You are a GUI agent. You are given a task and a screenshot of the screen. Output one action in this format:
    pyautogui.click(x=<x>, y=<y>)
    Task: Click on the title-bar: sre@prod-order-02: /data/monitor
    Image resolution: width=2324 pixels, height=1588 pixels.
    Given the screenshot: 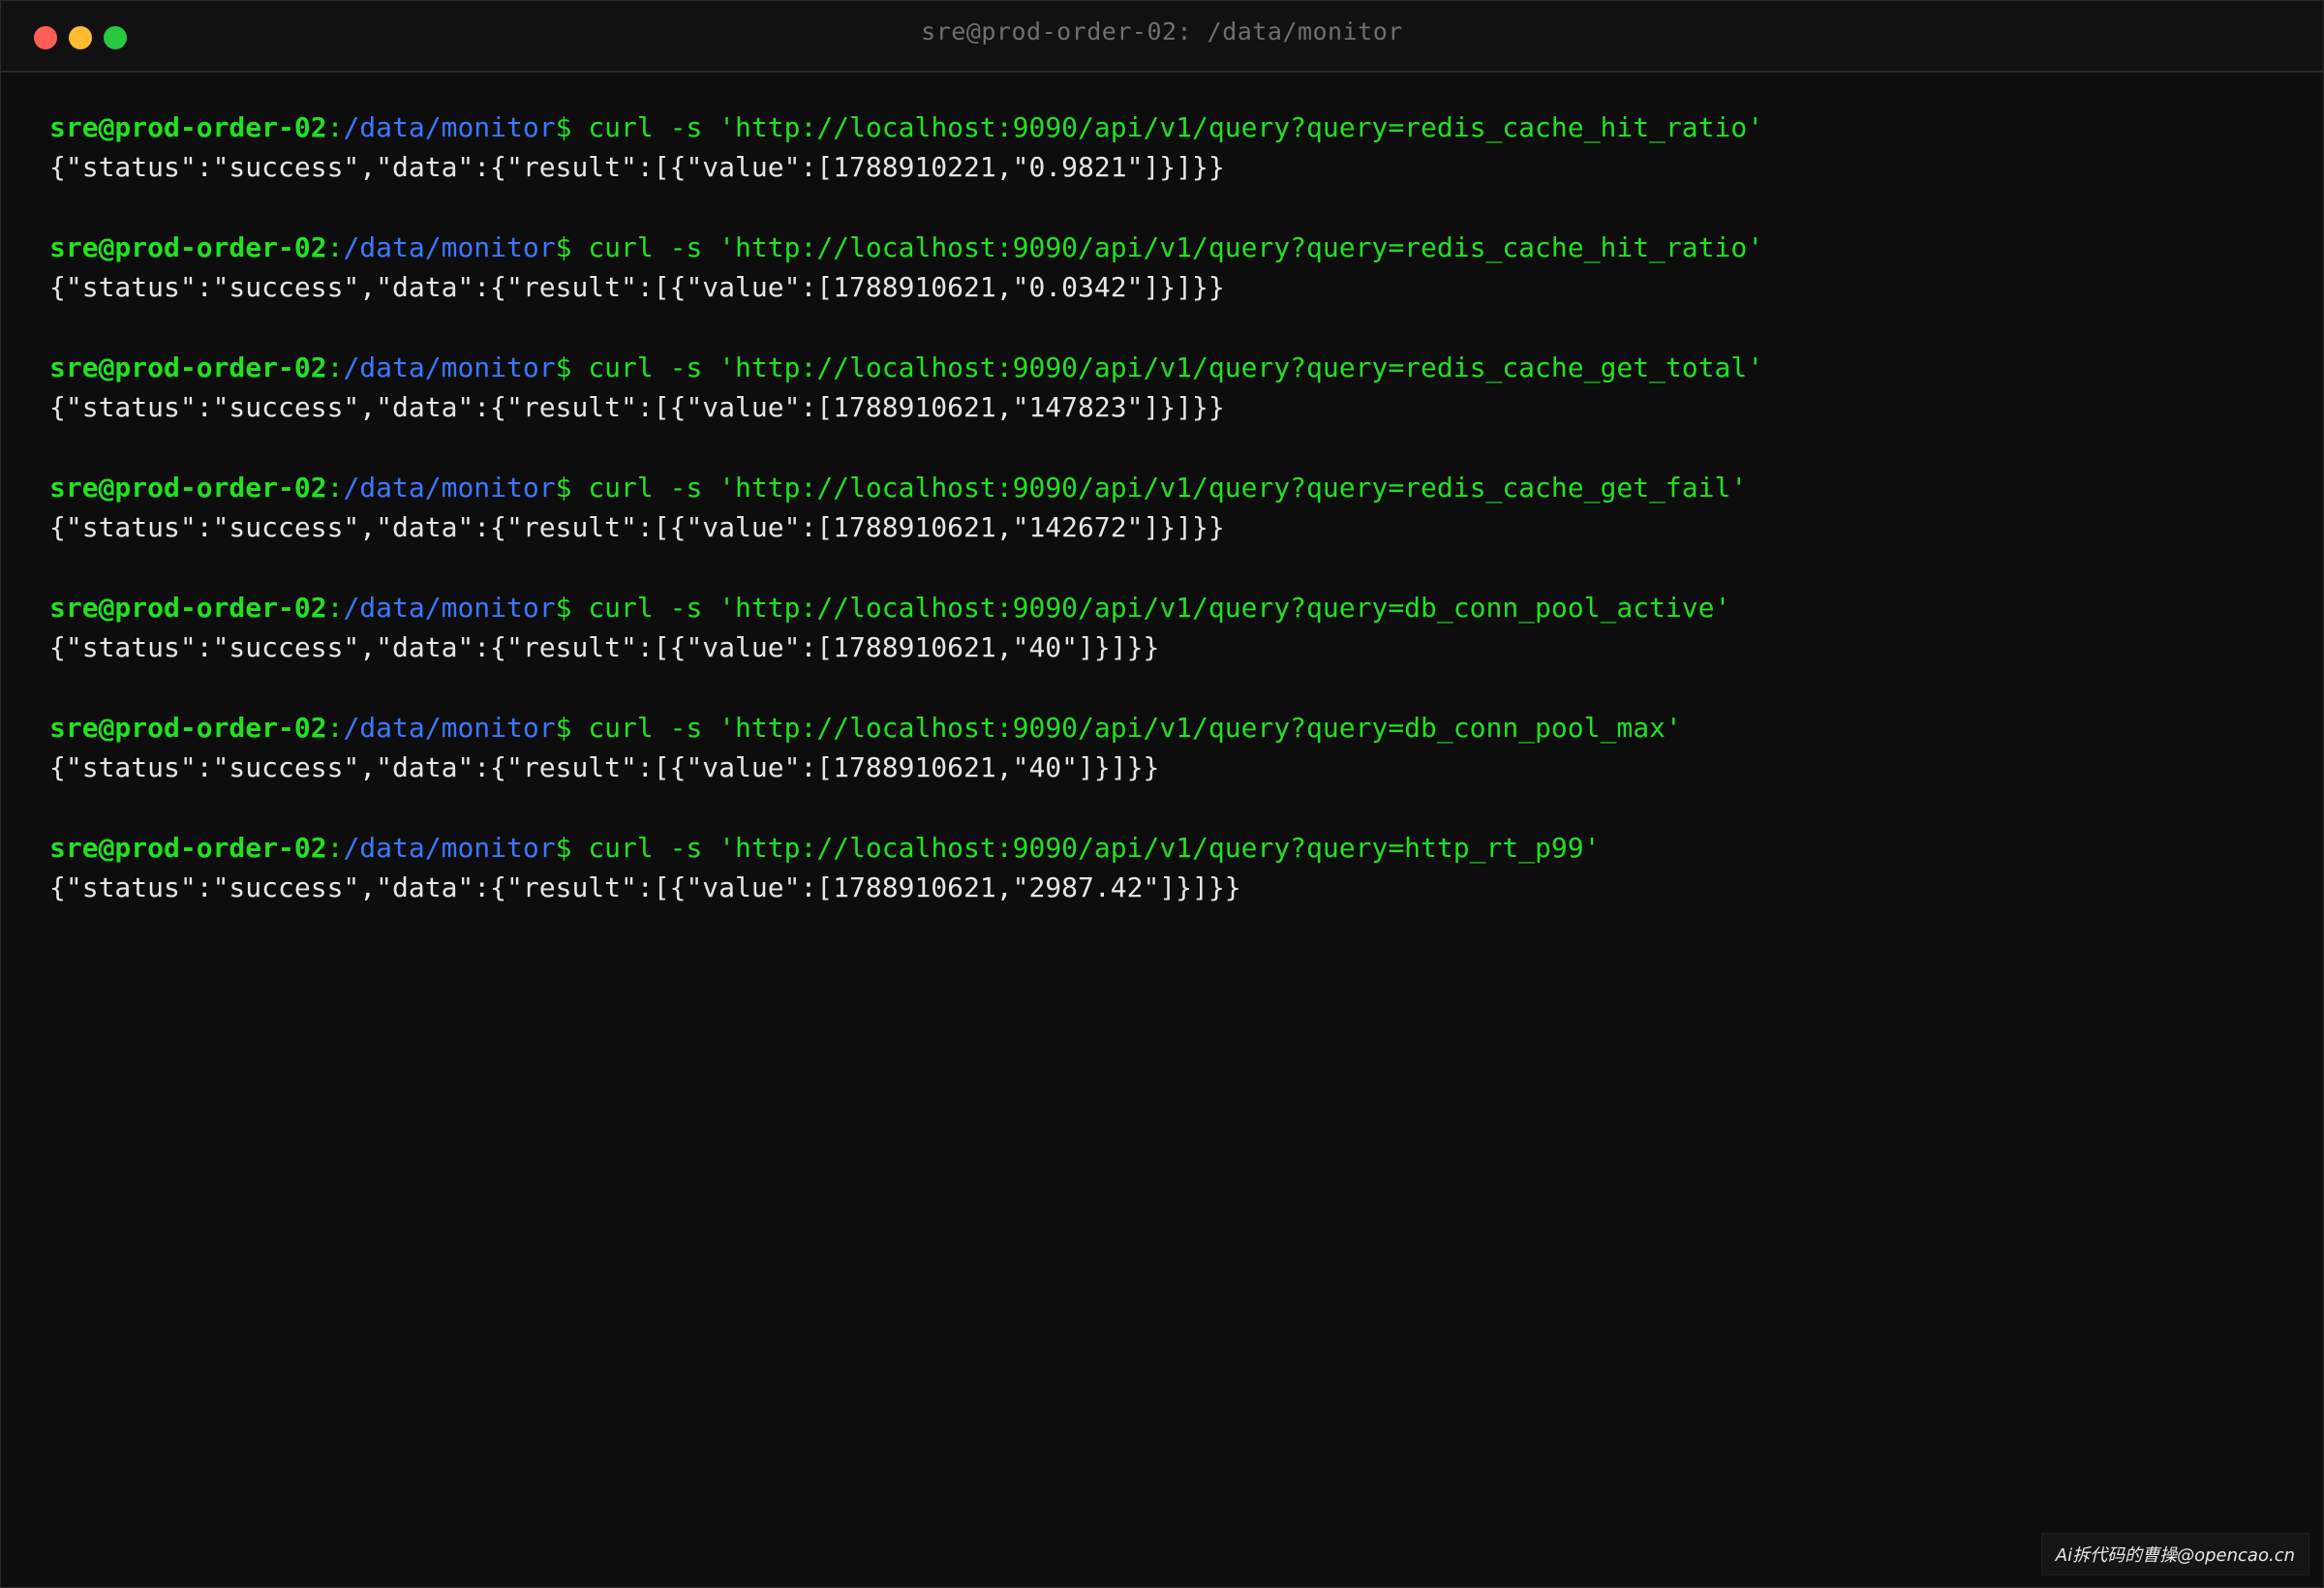 What is the action you would take?
    pyautogui.click(x=1162, y=37)
    